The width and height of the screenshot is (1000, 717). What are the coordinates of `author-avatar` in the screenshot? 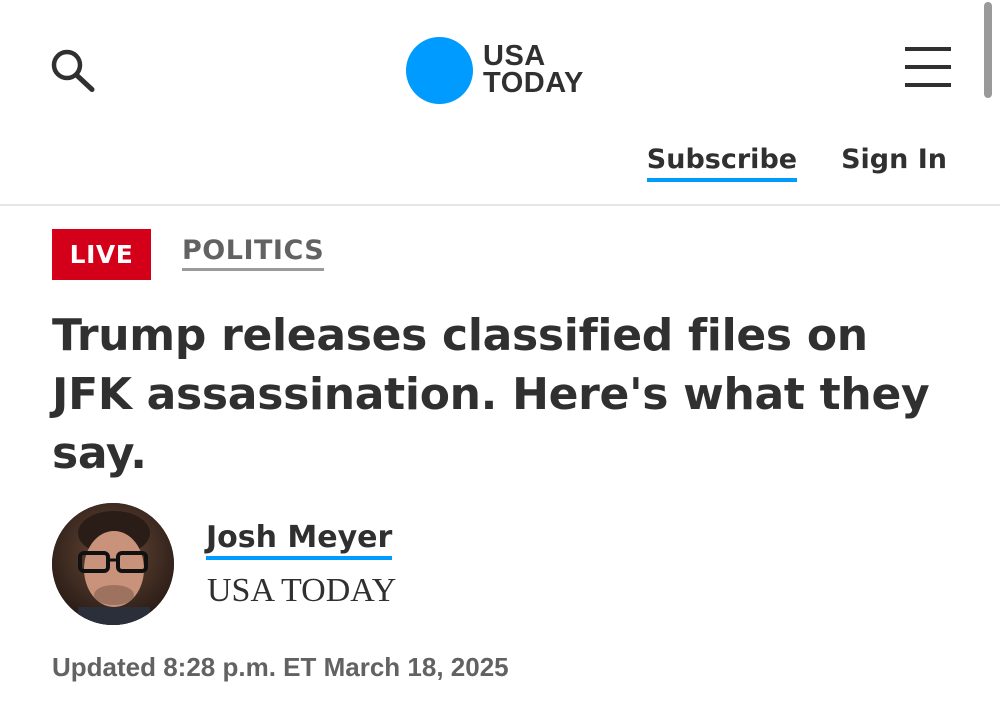 It's located at (113, 564).